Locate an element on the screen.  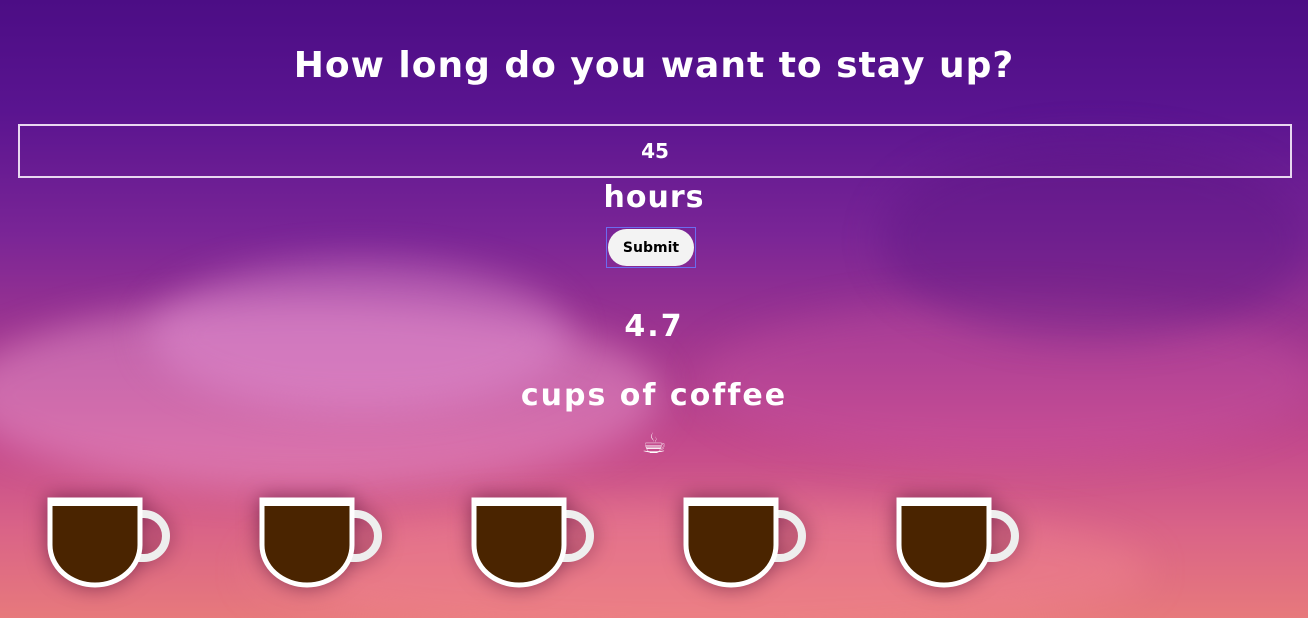
hours-label: hours is located at coordinates (654, 197).